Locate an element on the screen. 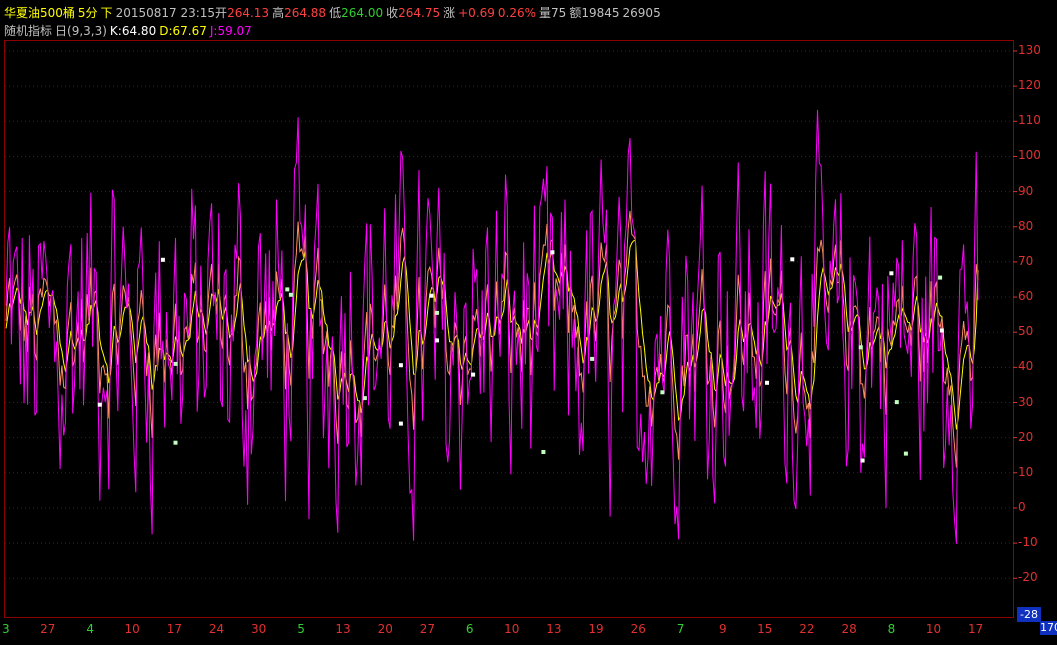 This screenshot has width=1057, height=645. x-tick-label: 24 is located at coordinates (216, 629).